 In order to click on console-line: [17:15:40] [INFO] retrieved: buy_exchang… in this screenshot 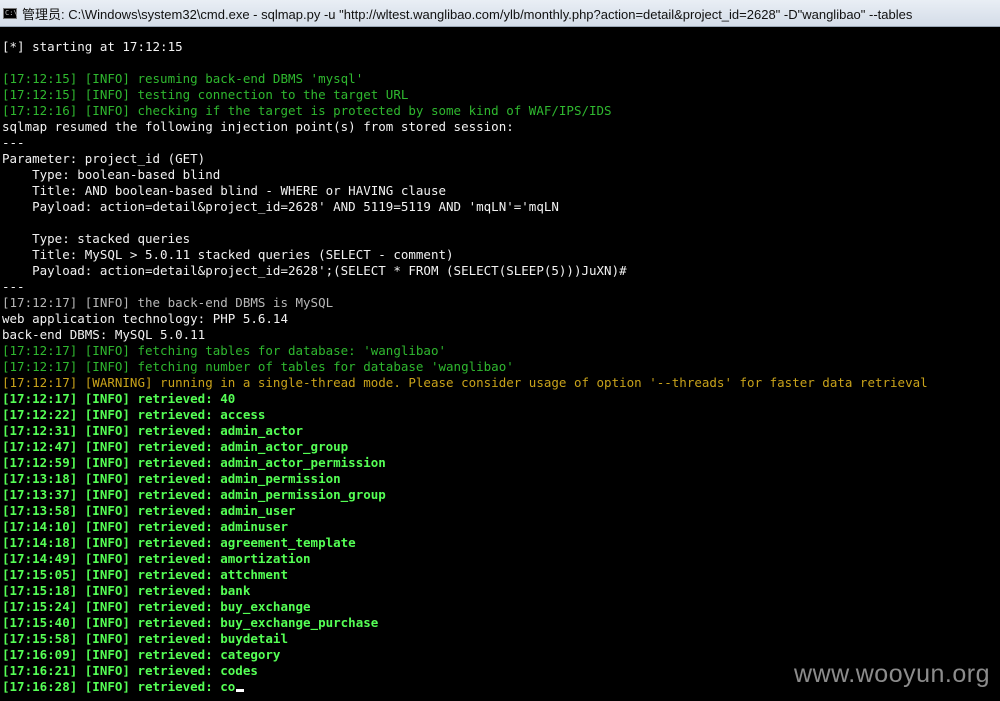, I will do `click(501, 623)`.